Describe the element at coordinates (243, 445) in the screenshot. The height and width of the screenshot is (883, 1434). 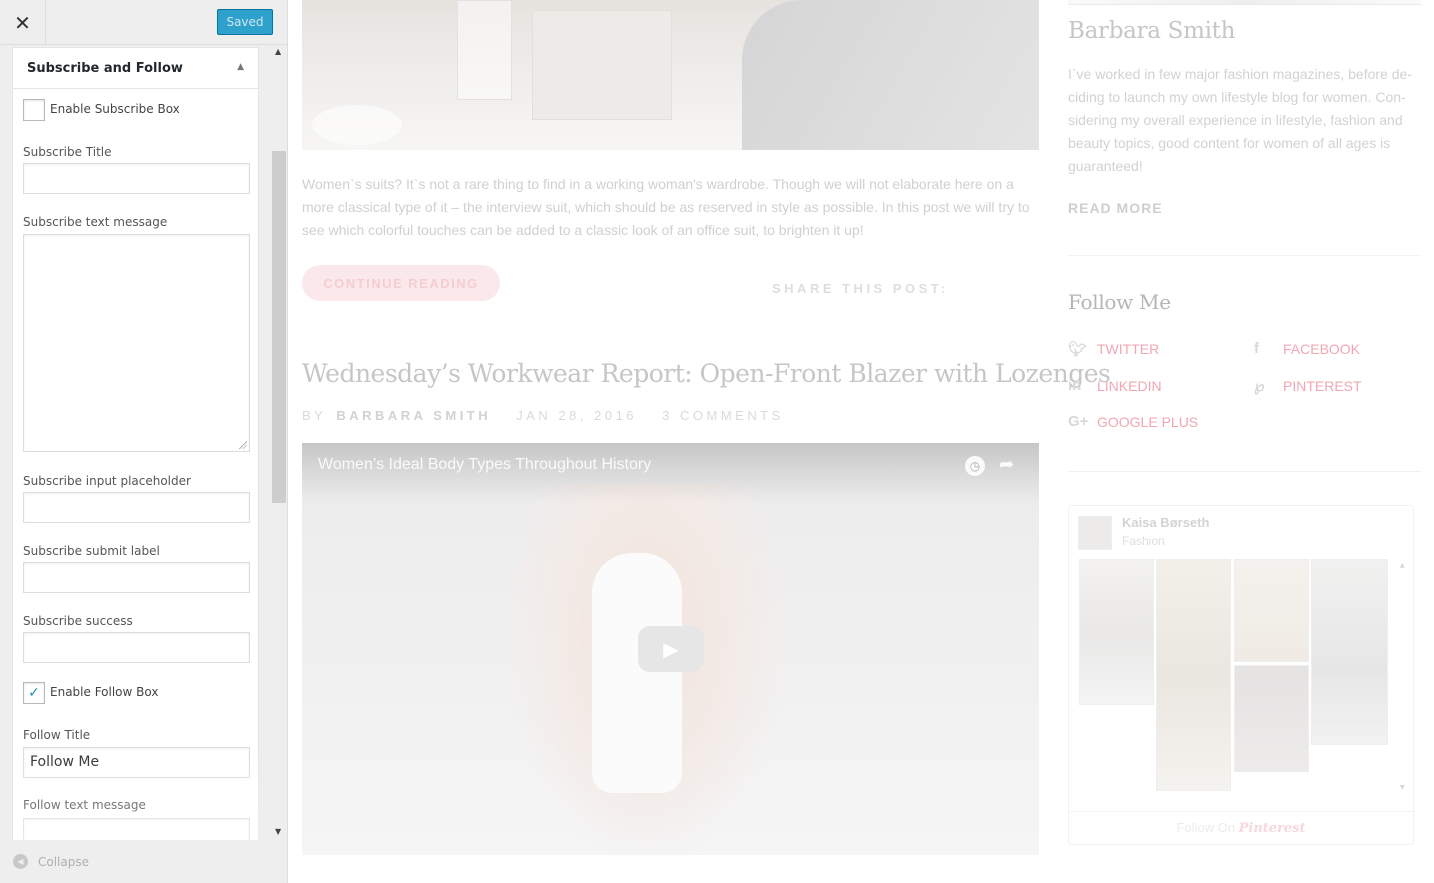
I see `resize-handle-icon` at that location.